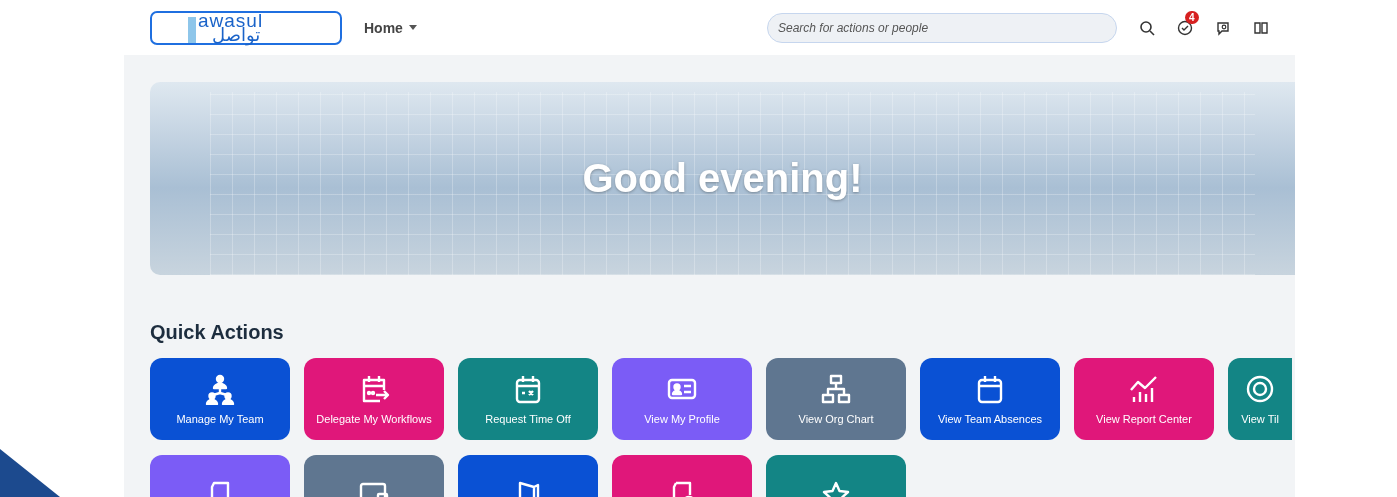 The height and width of the screenshot is (497, 1397). Describe the element at coordinates (217, 332) in the screenshot. I see `section-title: Quick Actions` at that location.